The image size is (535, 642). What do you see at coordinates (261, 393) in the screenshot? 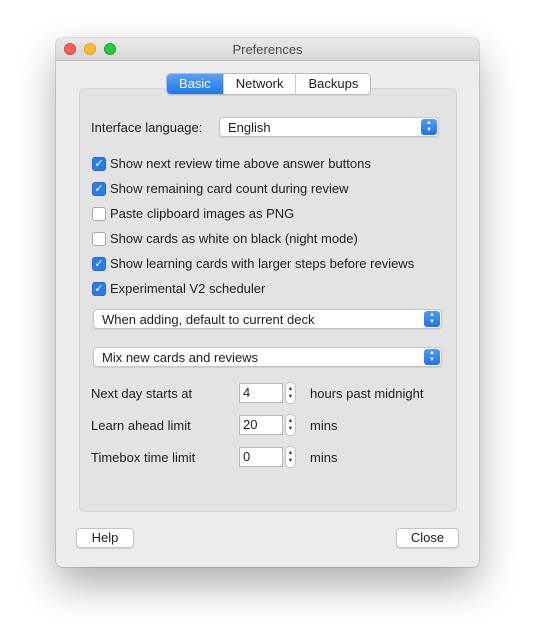
I see `next-day-starts-input: 4` at bounding box center [261, 393].